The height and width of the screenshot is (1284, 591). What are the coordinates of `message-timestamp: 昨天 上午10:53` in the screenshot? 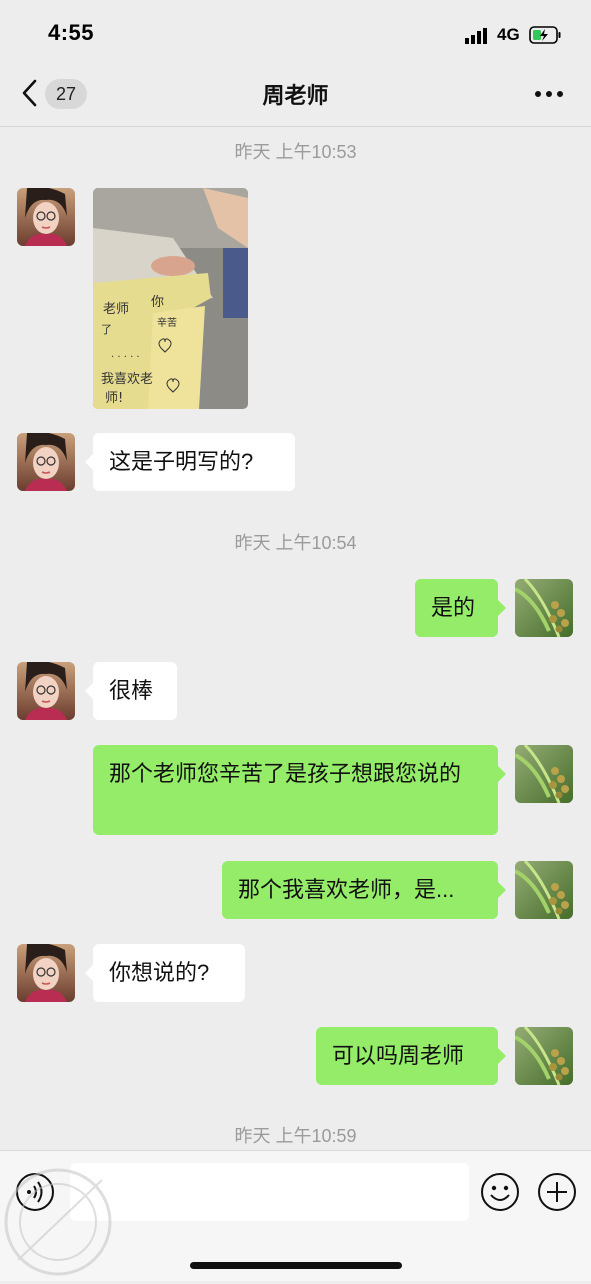 It's located at (295, 152).